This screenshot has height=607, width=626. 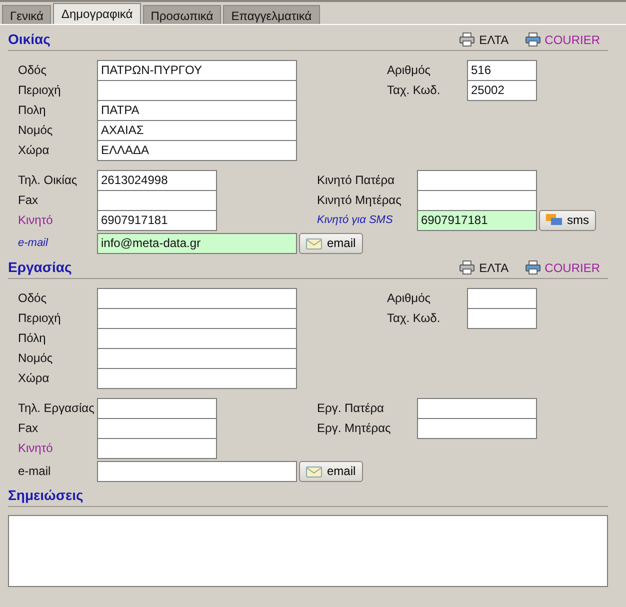 I want to click on tab: Δημογραφικά, so click(x=97, y=13).